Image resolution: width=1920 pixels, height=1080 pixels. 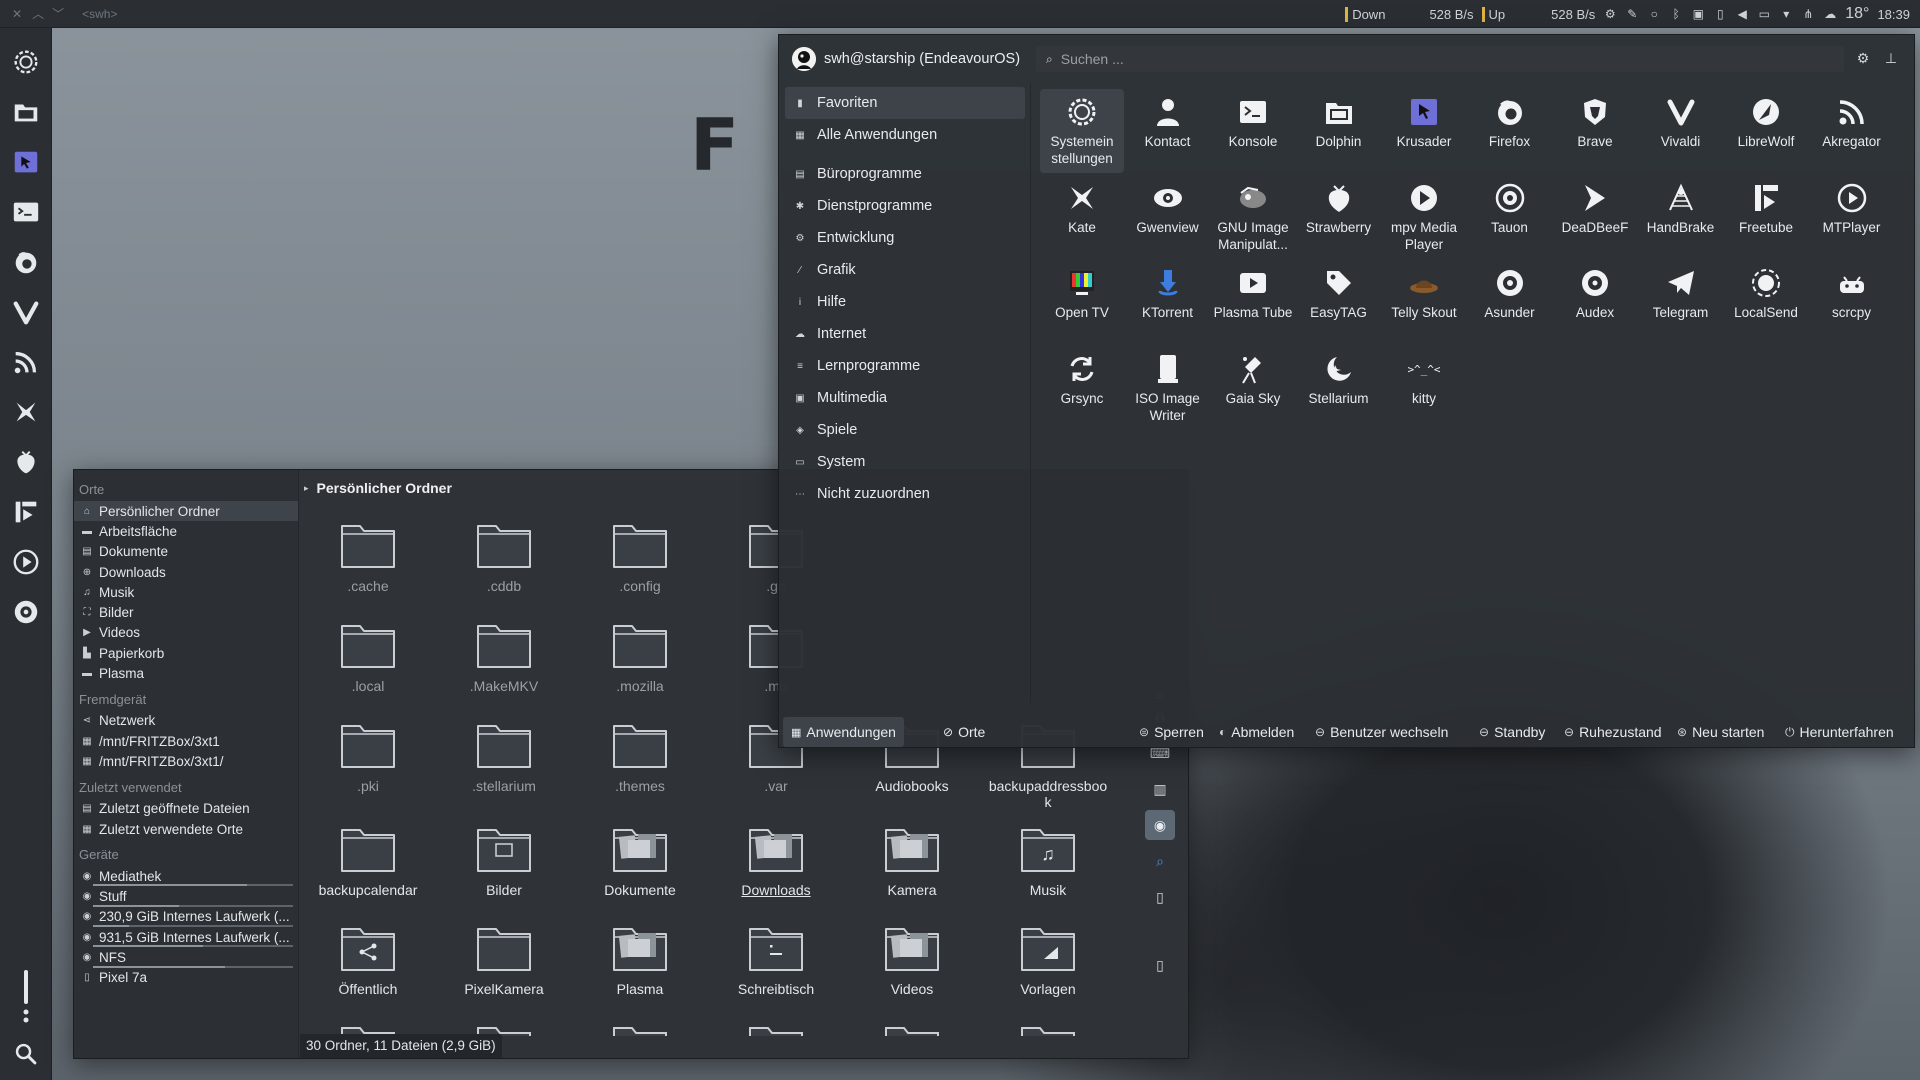 What do you see at coordinates (1168, 131) in the screenshot?
I see `app-tile: Kontact` at bounding box center [1168, 131].